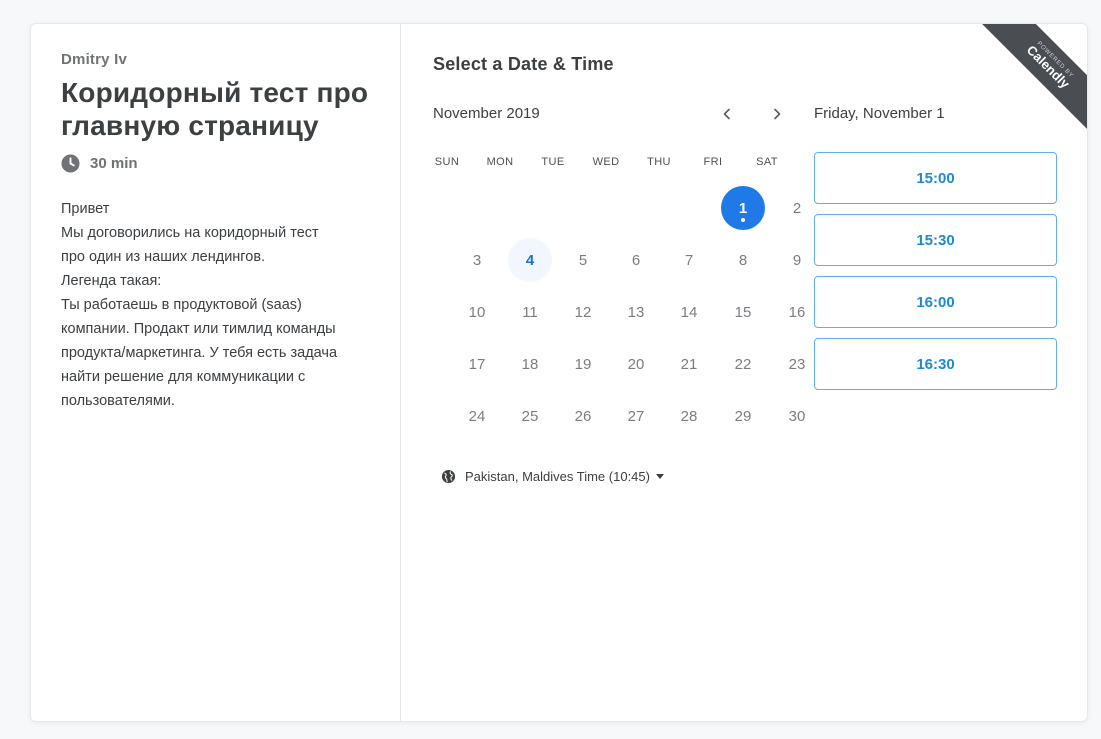  Describe the element at coordinates (583, 416) in the screenshot. I see `calendar-day: 26` at that location.